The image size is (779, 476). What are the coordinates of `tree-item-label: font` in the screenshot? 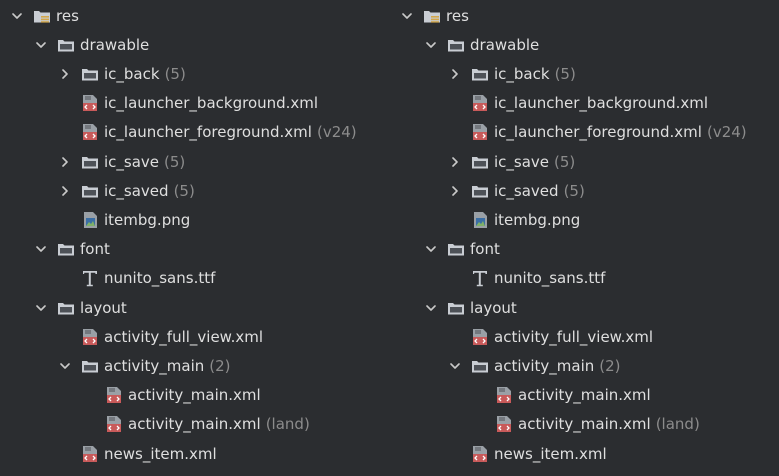 It's located at (95, 249).